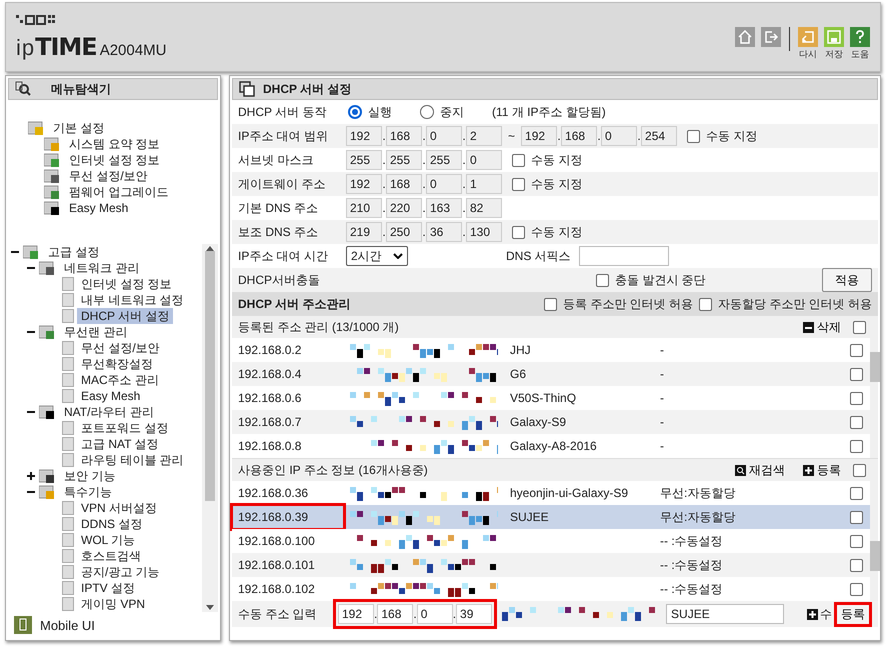 The image size is (895, 647). Describe the element at coordinates (117, 364) in the screenshot. I see `menu-item: 무선확장설정` at that location.